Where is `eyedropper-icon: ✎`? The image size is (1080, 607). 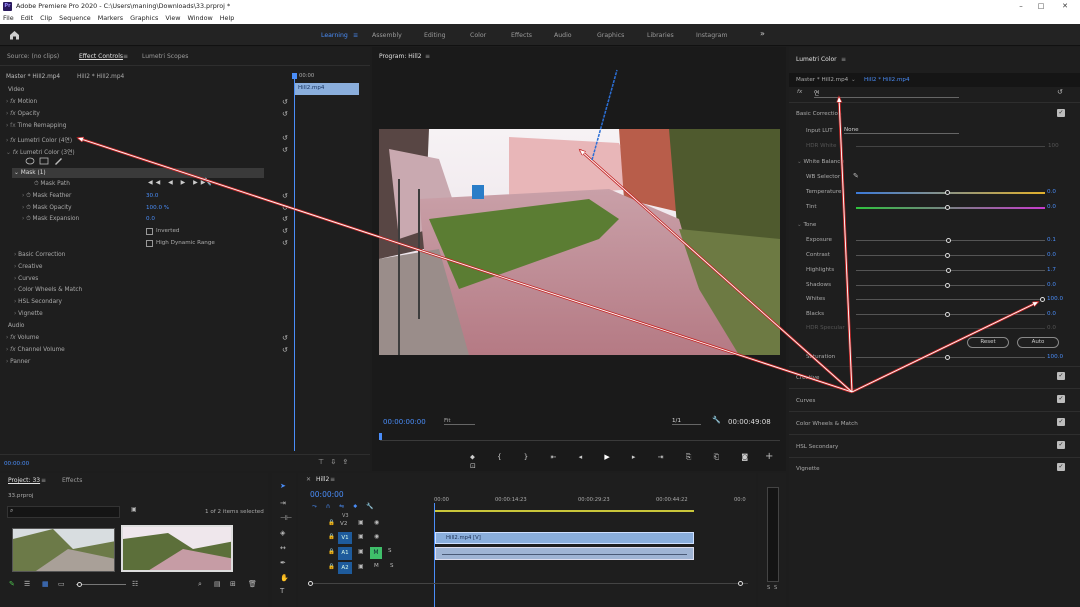
eyedropper-icon: ✎ is located at coordinates (856, 176).